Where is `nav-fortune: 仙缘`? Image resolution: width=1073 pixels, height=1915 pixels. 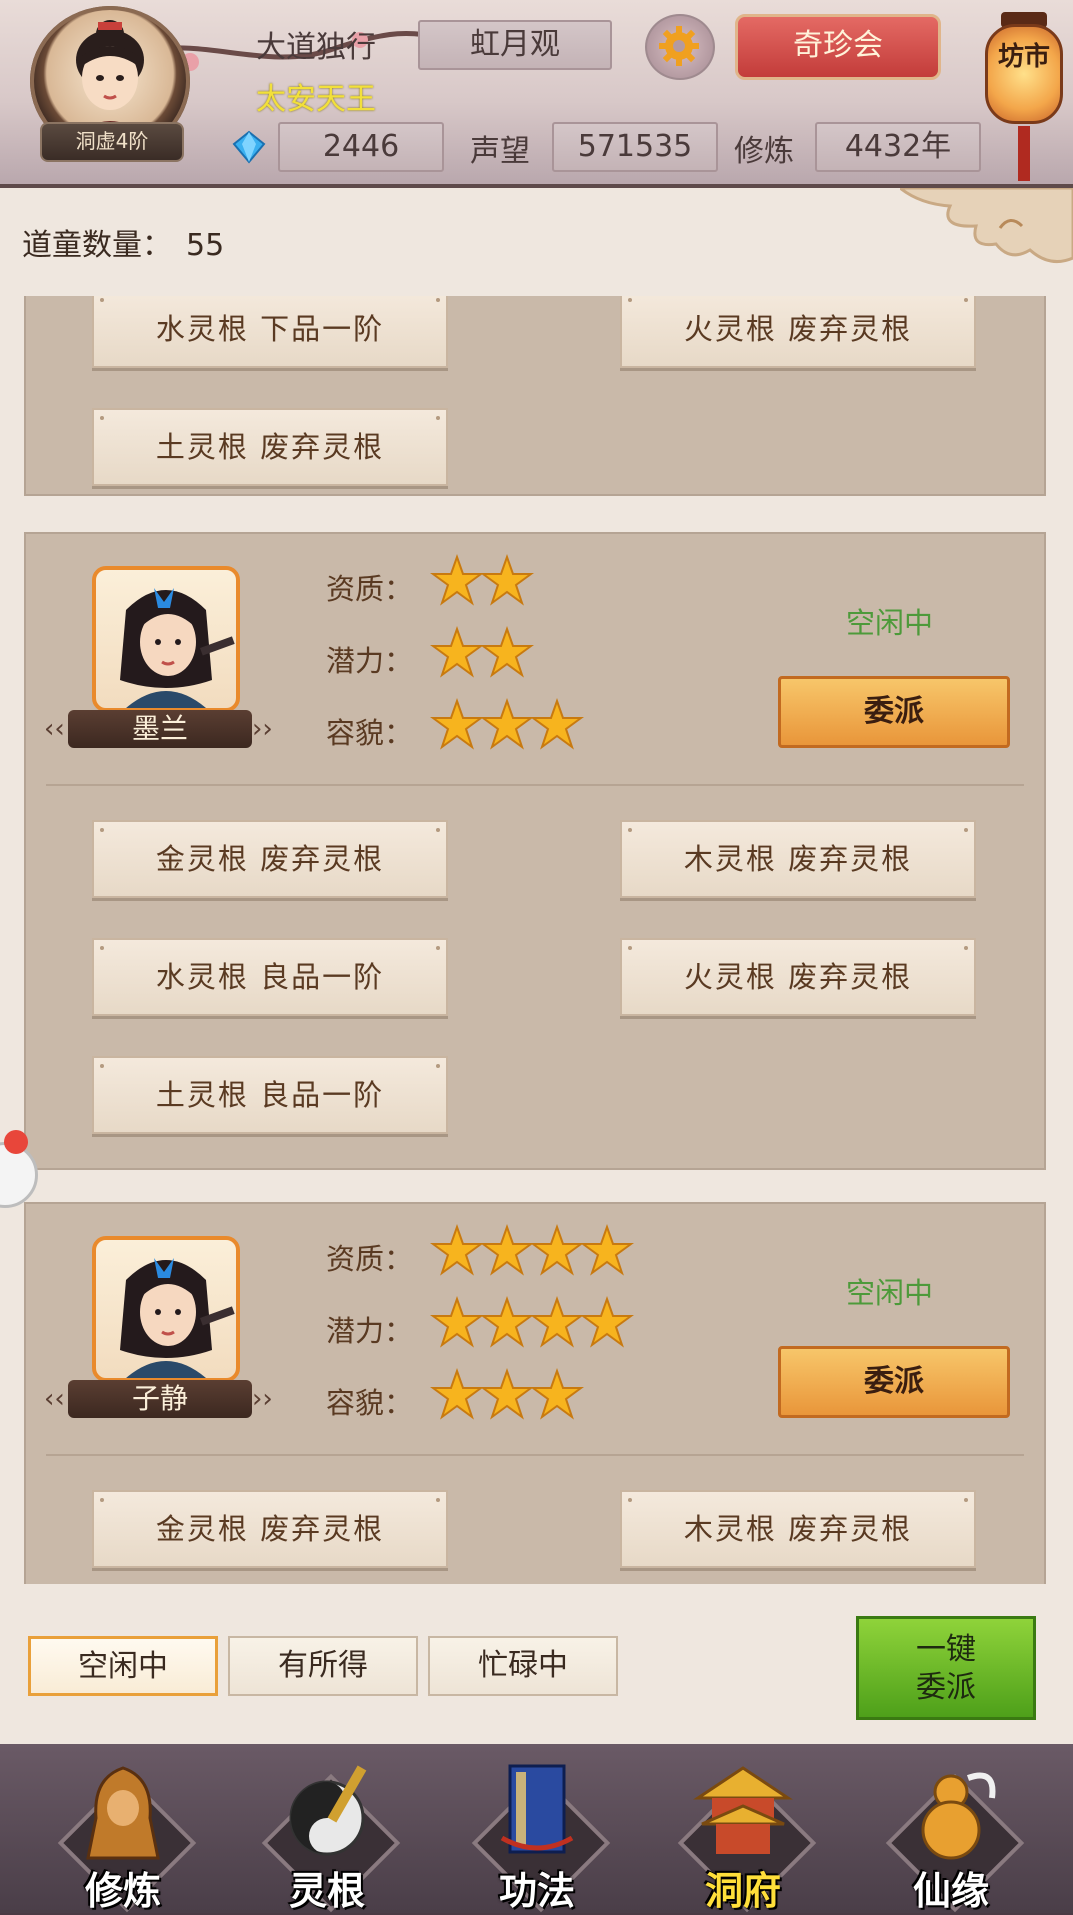
nav-fortune: 仙缘 is located at coordinates (951, 1835).